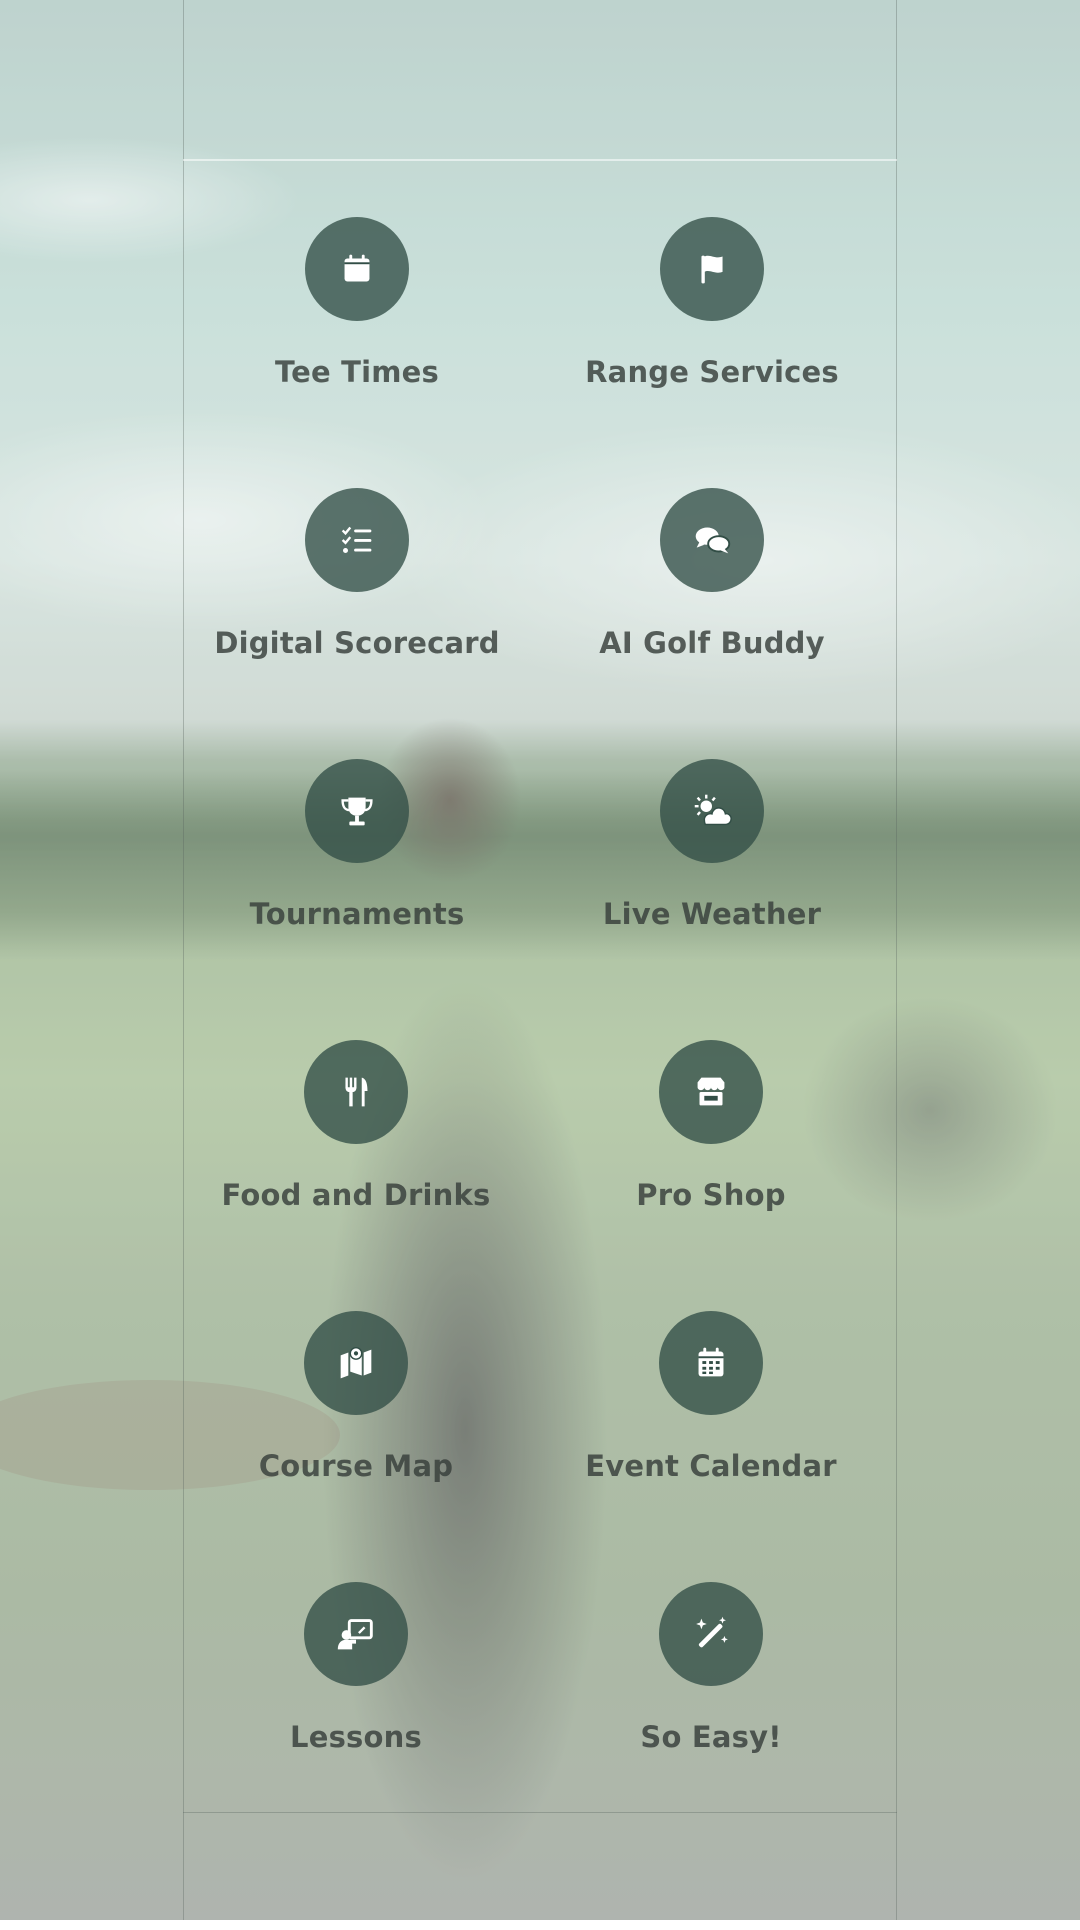  What do you see at coordinates (356, 1092) in the screenshot?
I see `utensils-icon` at bounding box center [356, 1092].